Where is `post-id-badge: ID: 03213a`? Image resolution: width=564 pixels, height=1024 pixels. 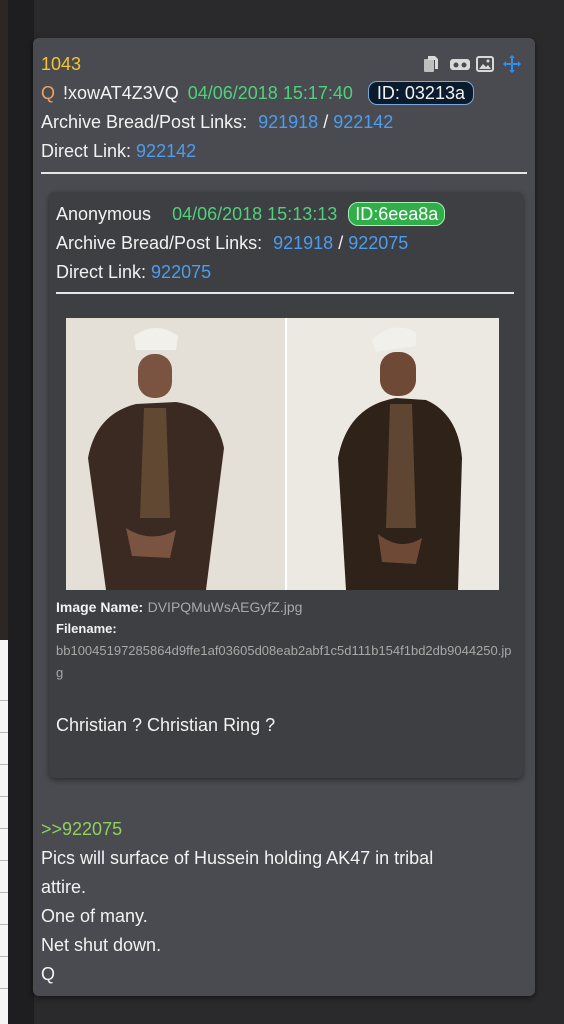 post-id-badge: ID: 03213a is located at coordinates (420, 93).